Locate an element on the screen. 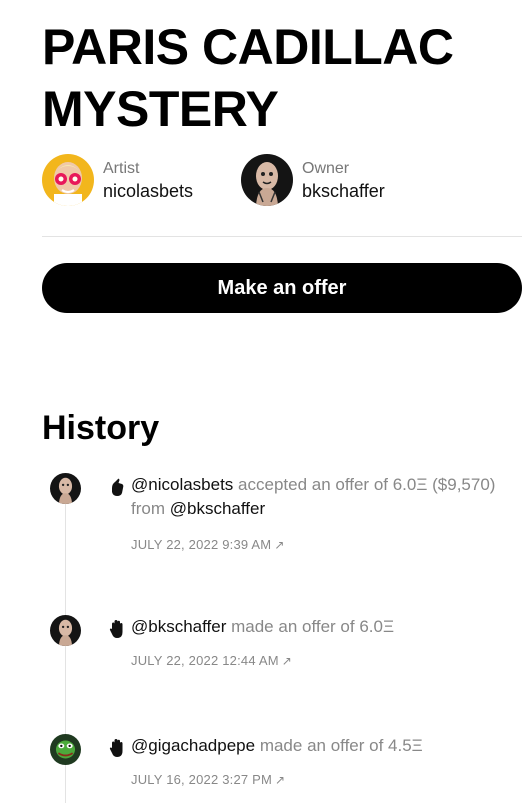  hand-accept-icon is located at coordinates (117, 487).